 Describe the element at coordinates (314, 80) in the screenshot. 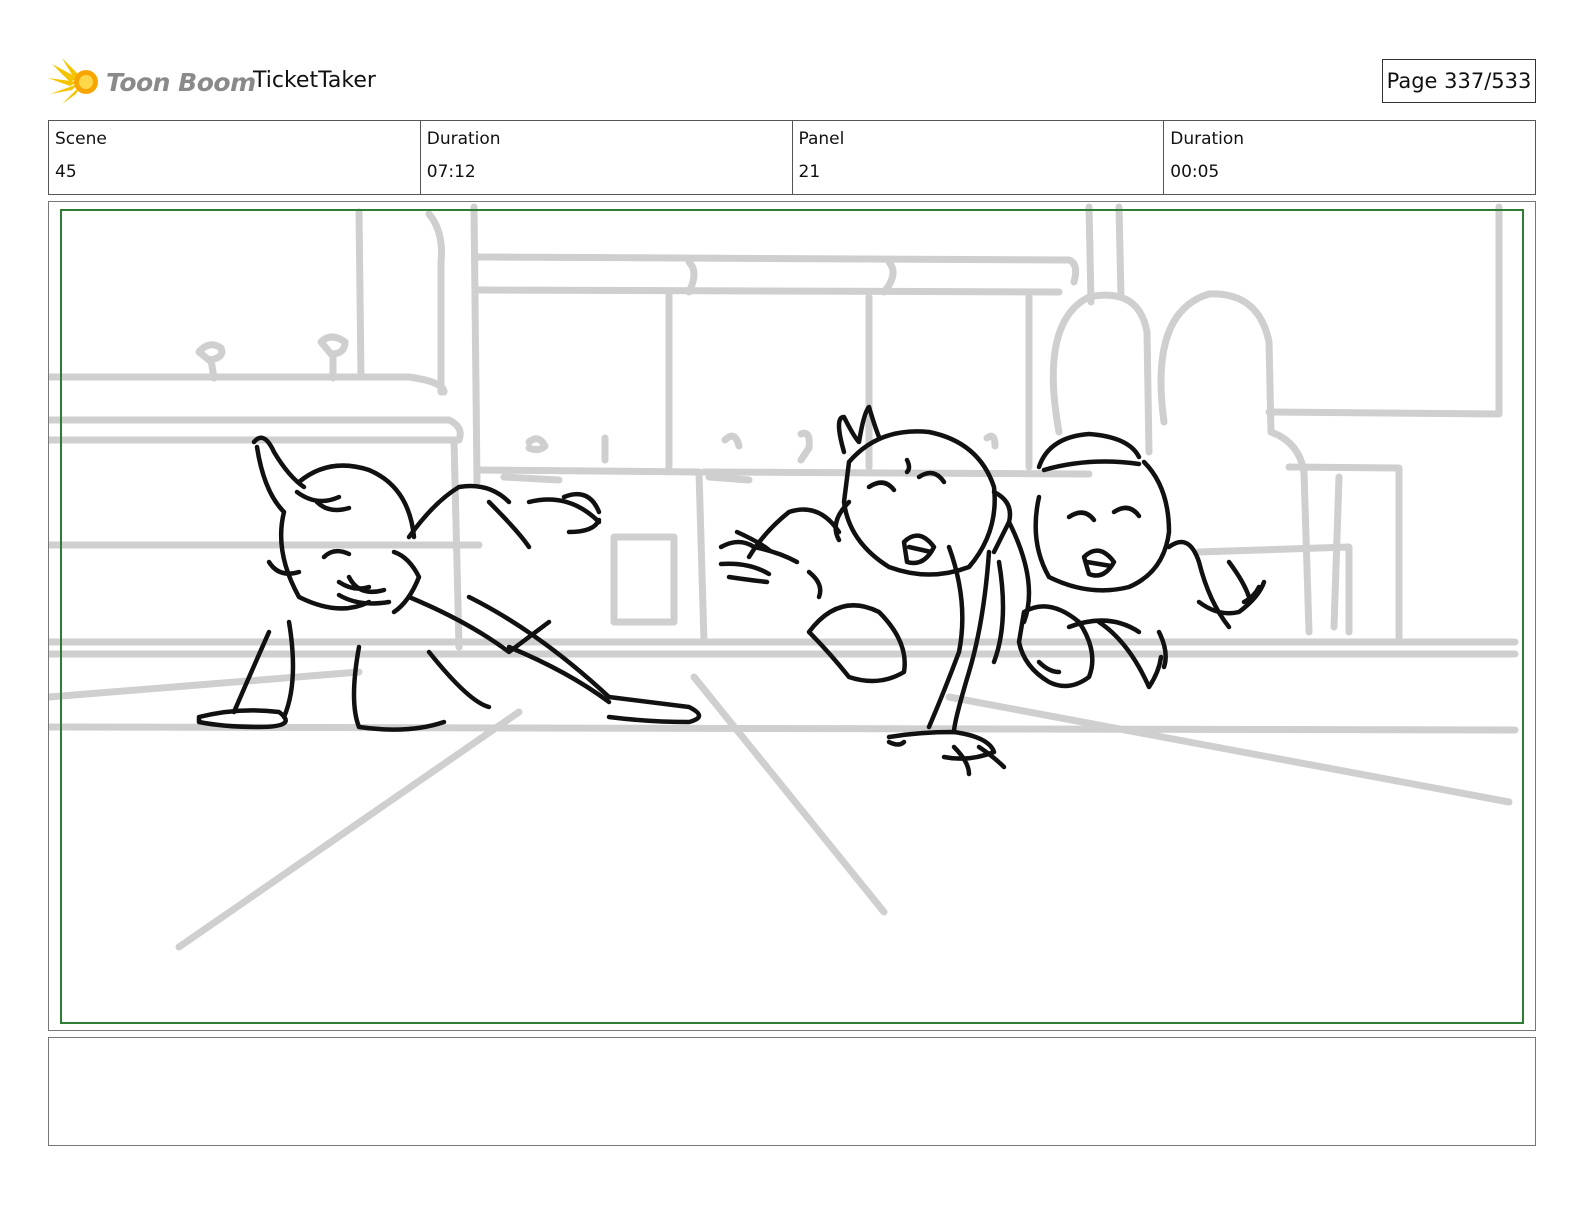

I see `project-title: TicketTaker` at that location.